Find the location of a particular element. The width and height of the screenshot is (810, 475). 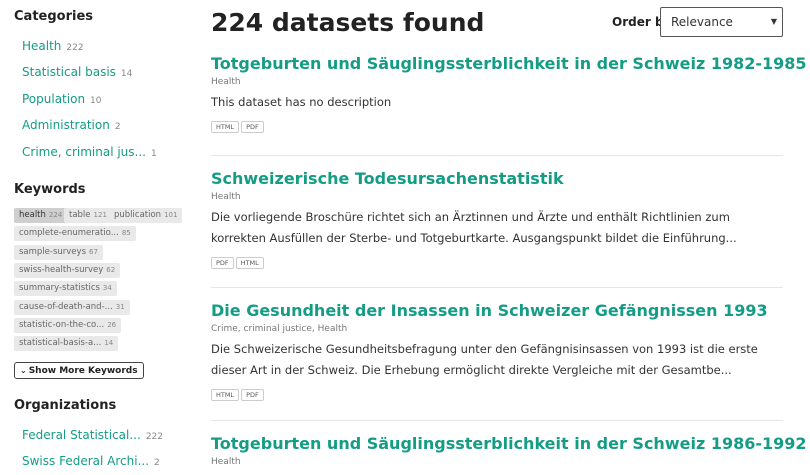

keywords-title: Keywords is located at coordinates (50, 189).